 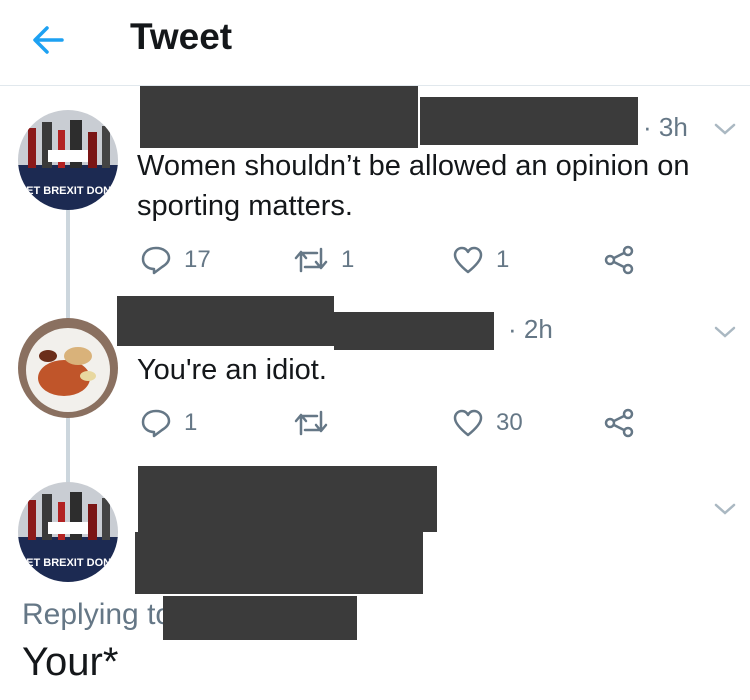 I want to click on back-button, so click(x=48, y=40).